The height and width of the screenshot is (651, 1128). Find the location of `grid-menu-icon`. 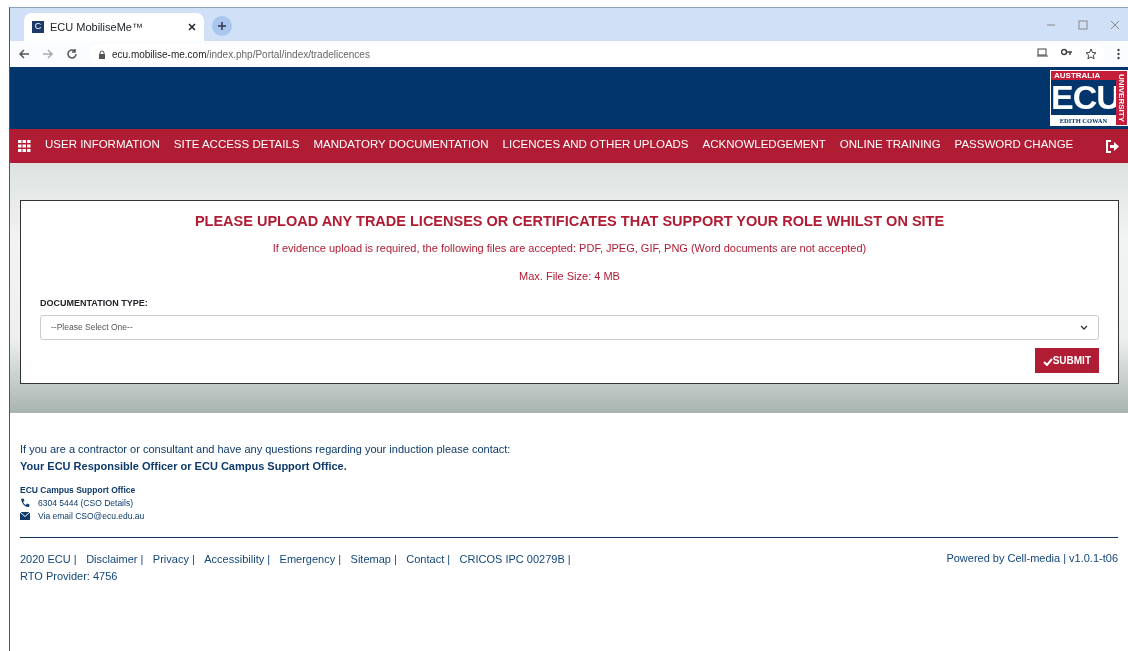

grid-menu-icon is located at coordinates (24, 146).